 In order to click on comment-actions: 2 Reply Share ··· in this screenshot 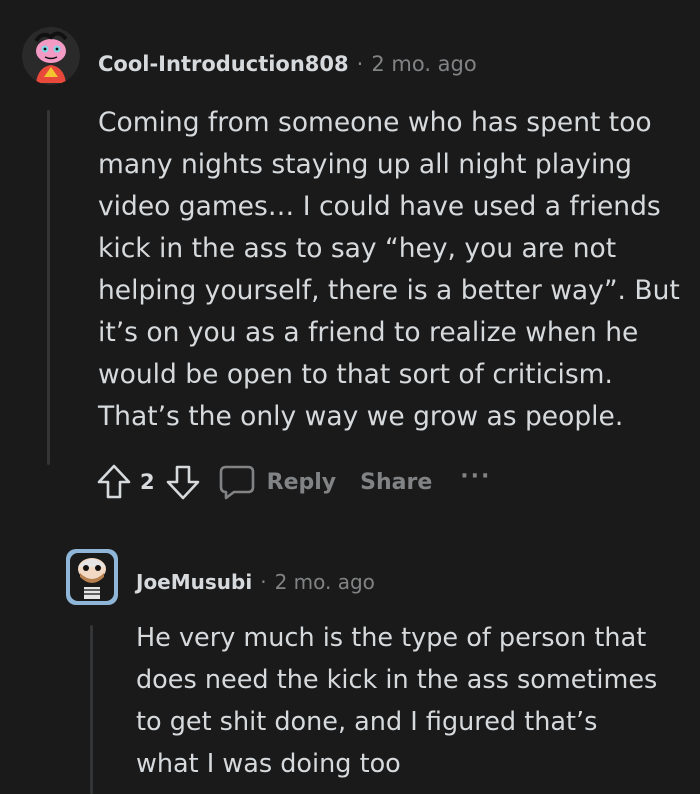, I will do `click(292, 482)`.